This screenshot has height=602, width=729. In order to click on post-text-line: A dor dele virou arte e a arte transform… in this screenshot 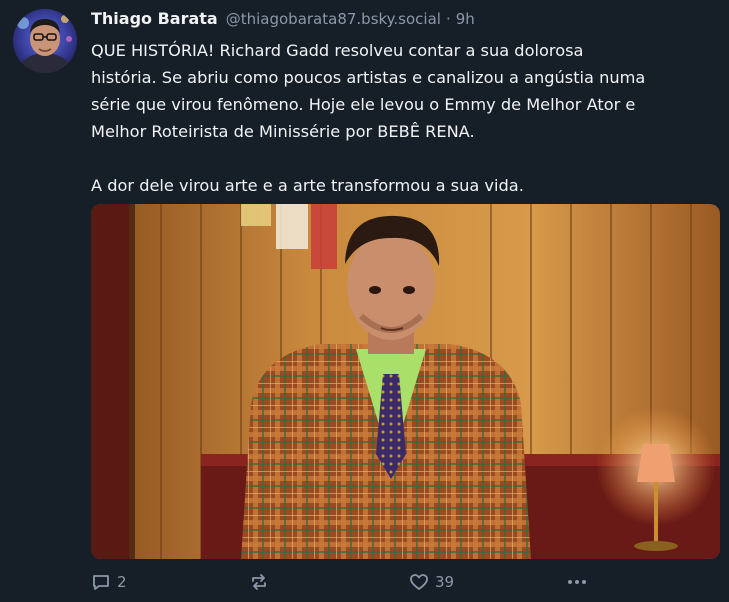, I will do `click(307, 185)`.